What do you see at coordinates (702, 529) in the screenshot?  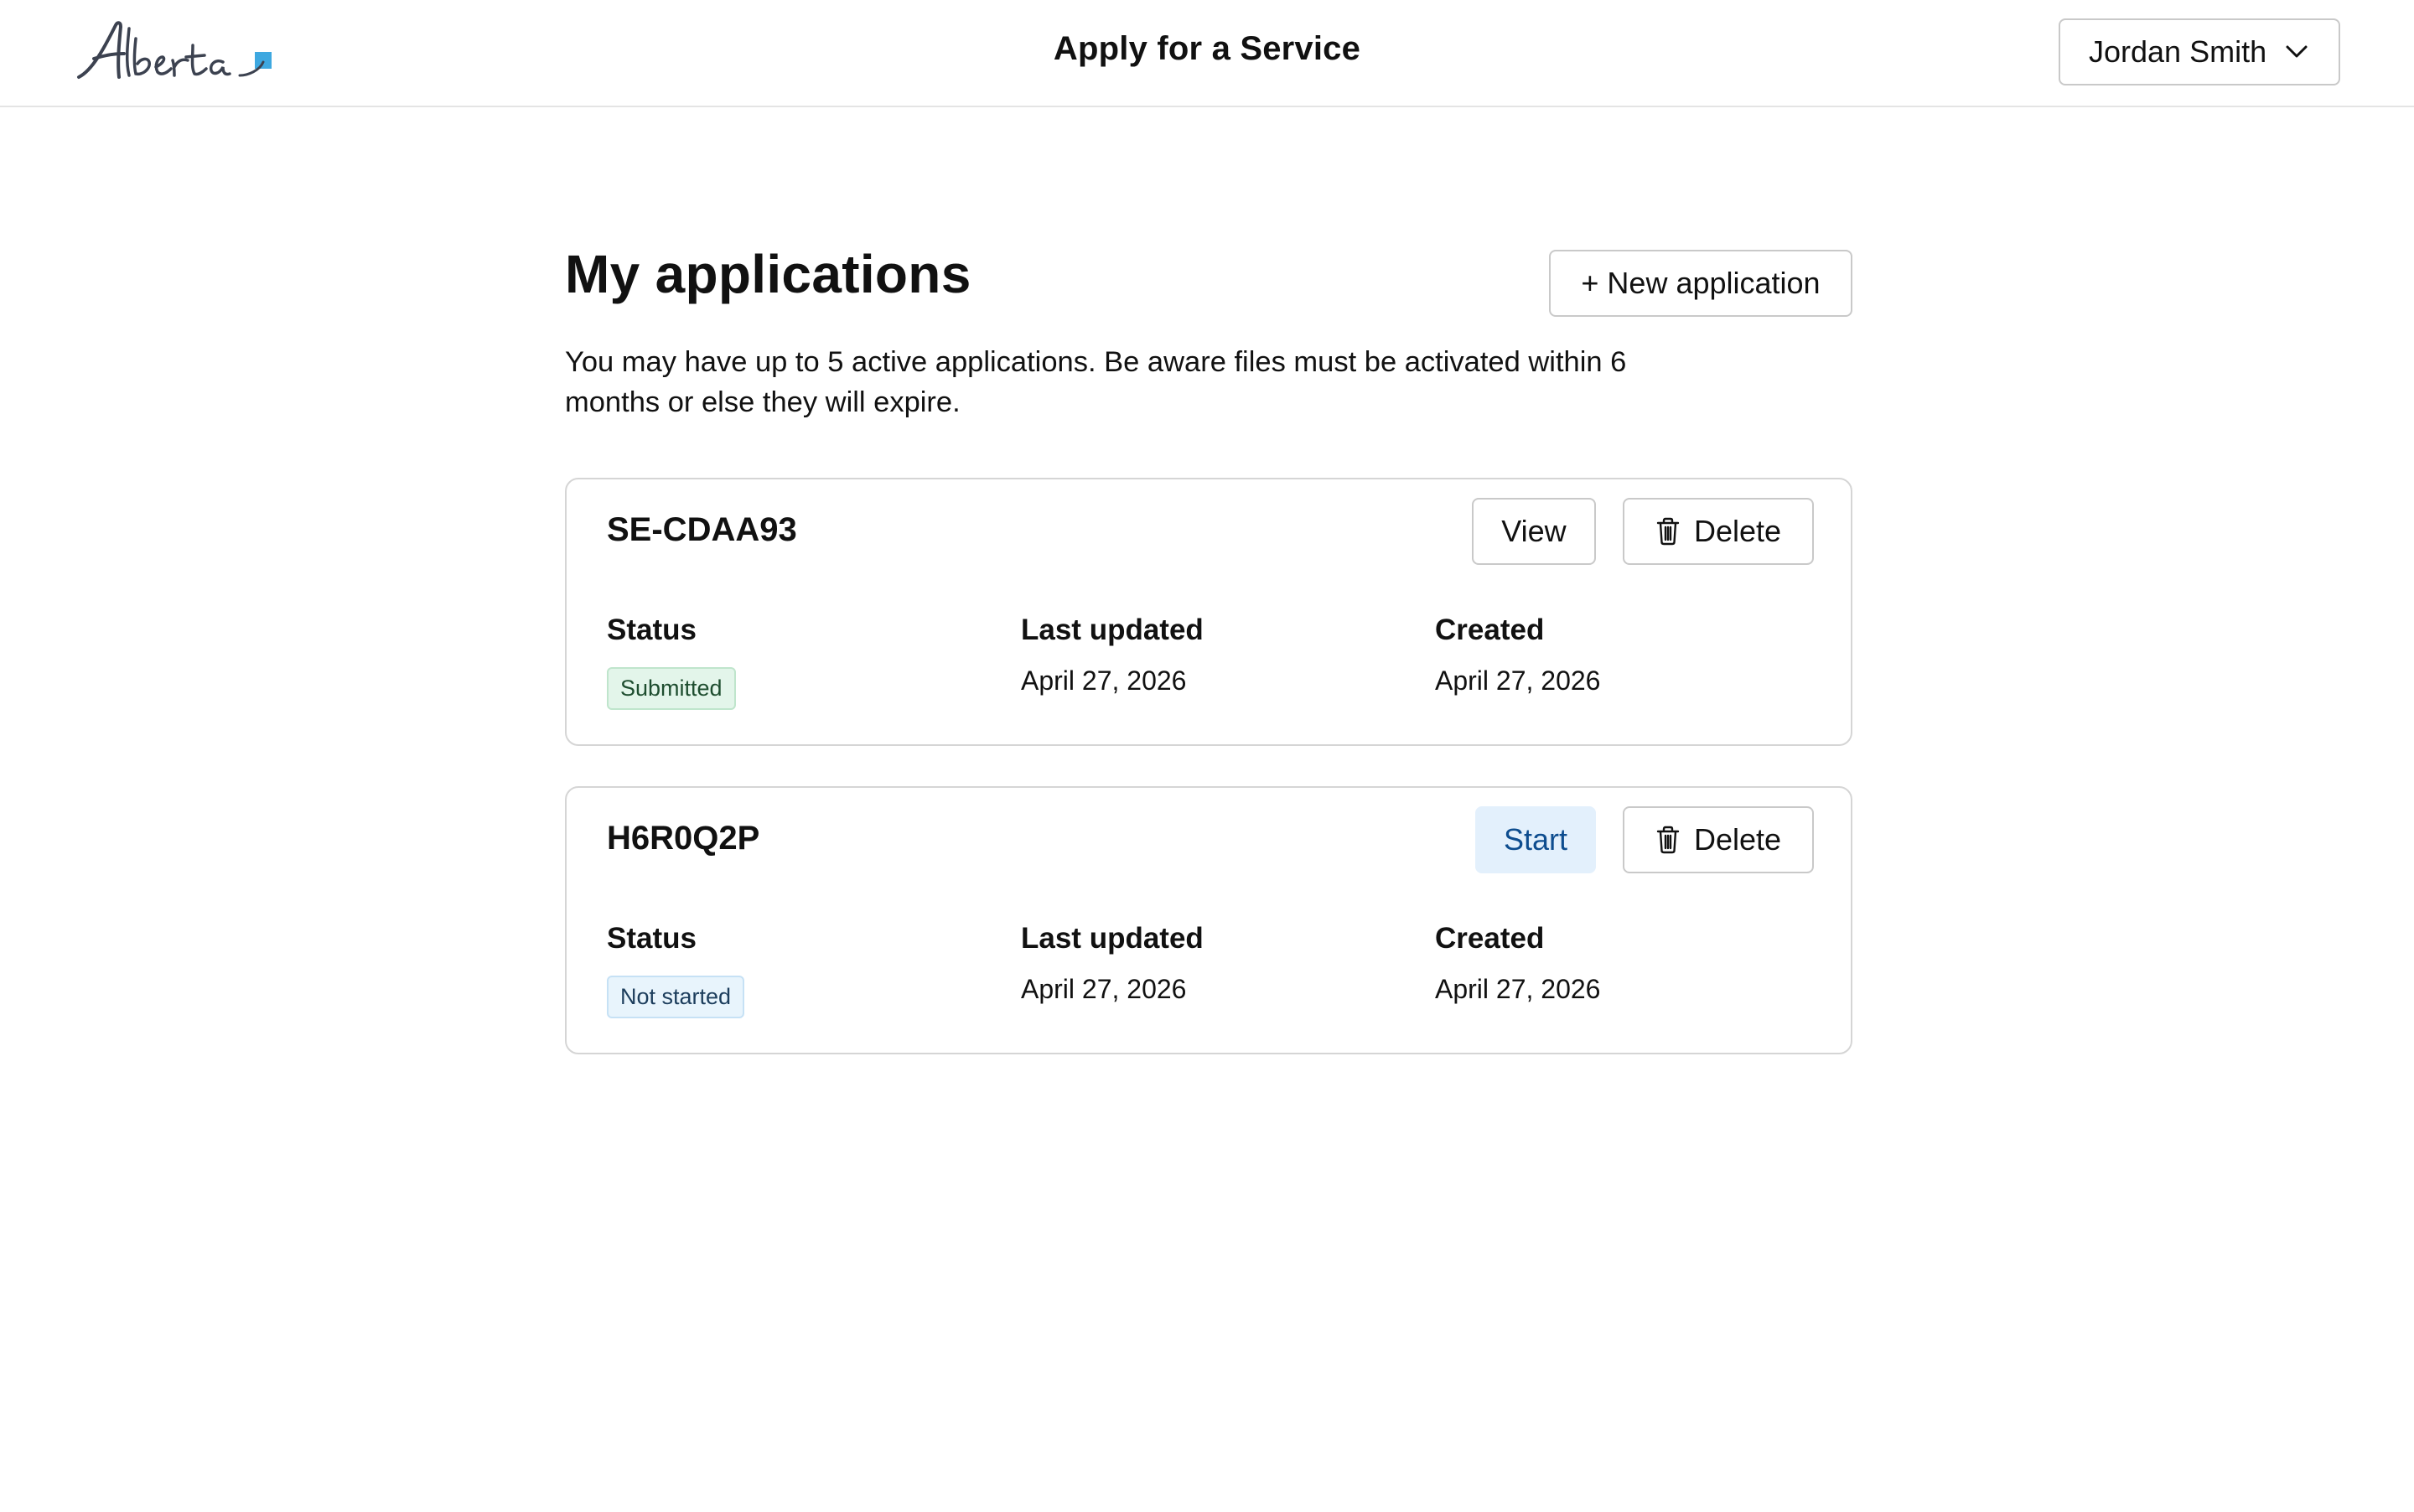 I see `application-id: SE-CDAA93` at bounding box center [702, 529].